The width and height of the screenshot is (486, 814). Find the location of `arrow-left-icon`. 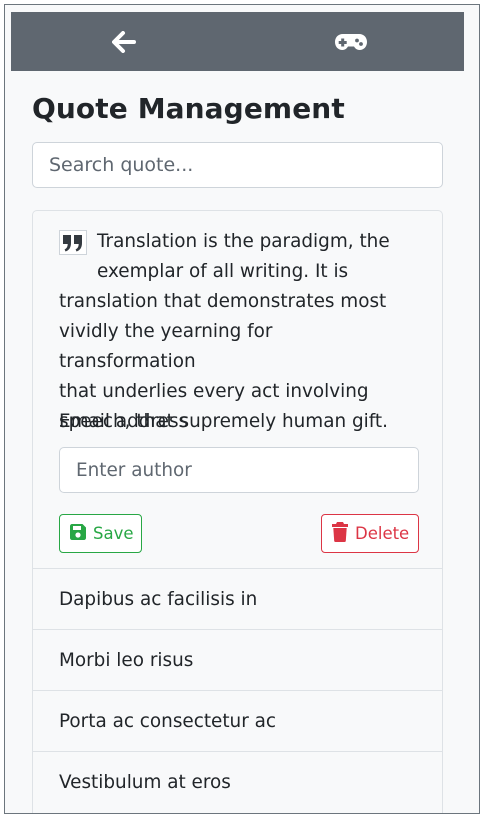

arrow-left-icon is located at coordinates (124, 41).